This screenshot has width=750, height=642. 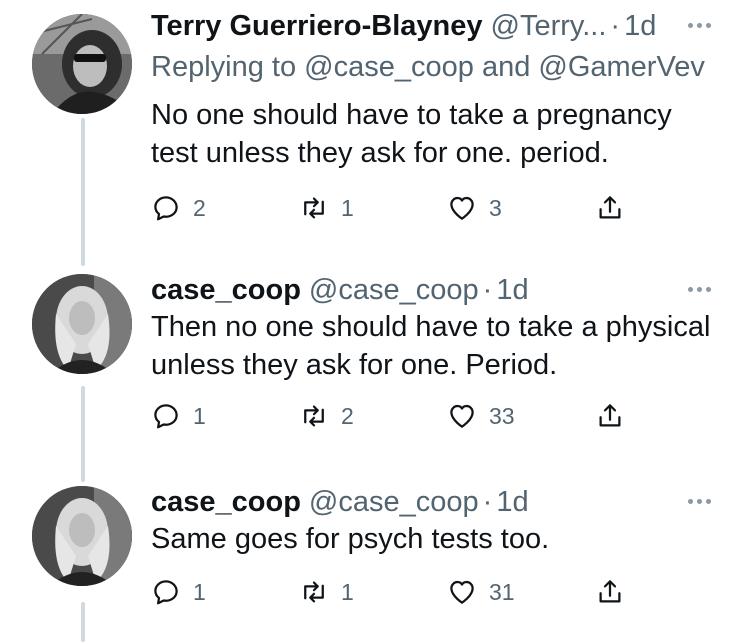 I want to click on tweet-actions: 1 2 33, so click(x=396, y=416).